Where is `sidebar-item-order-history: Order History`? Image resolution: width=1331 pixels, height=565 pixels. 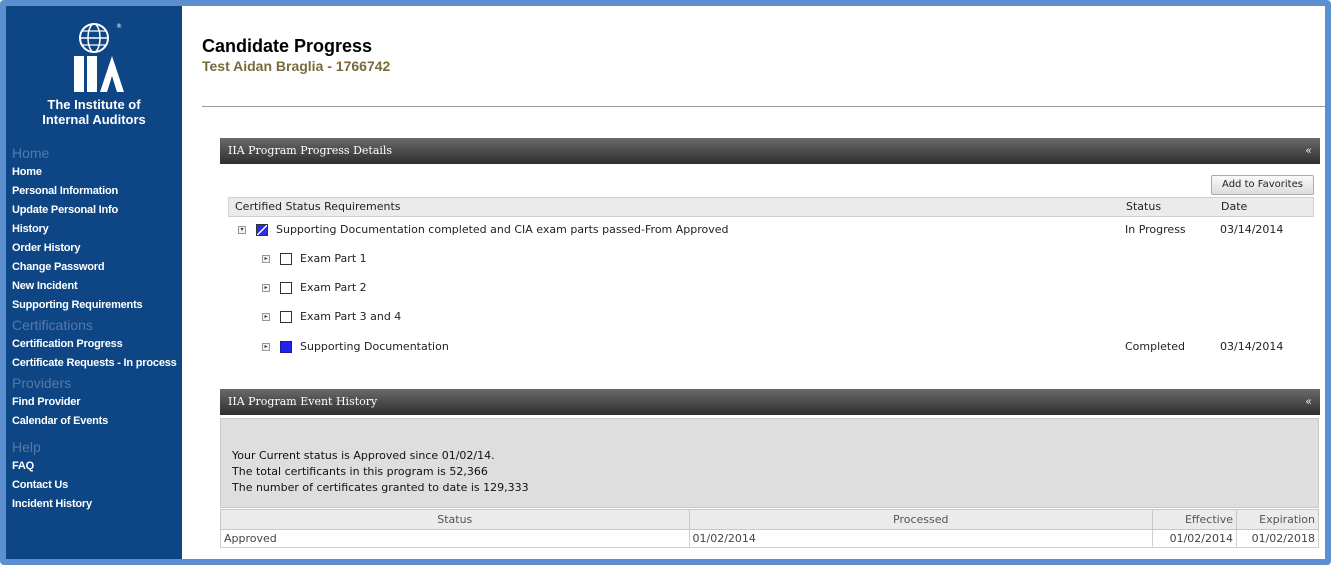
sidebar-item-order-history: Order History is located at coordinates (94, 248).